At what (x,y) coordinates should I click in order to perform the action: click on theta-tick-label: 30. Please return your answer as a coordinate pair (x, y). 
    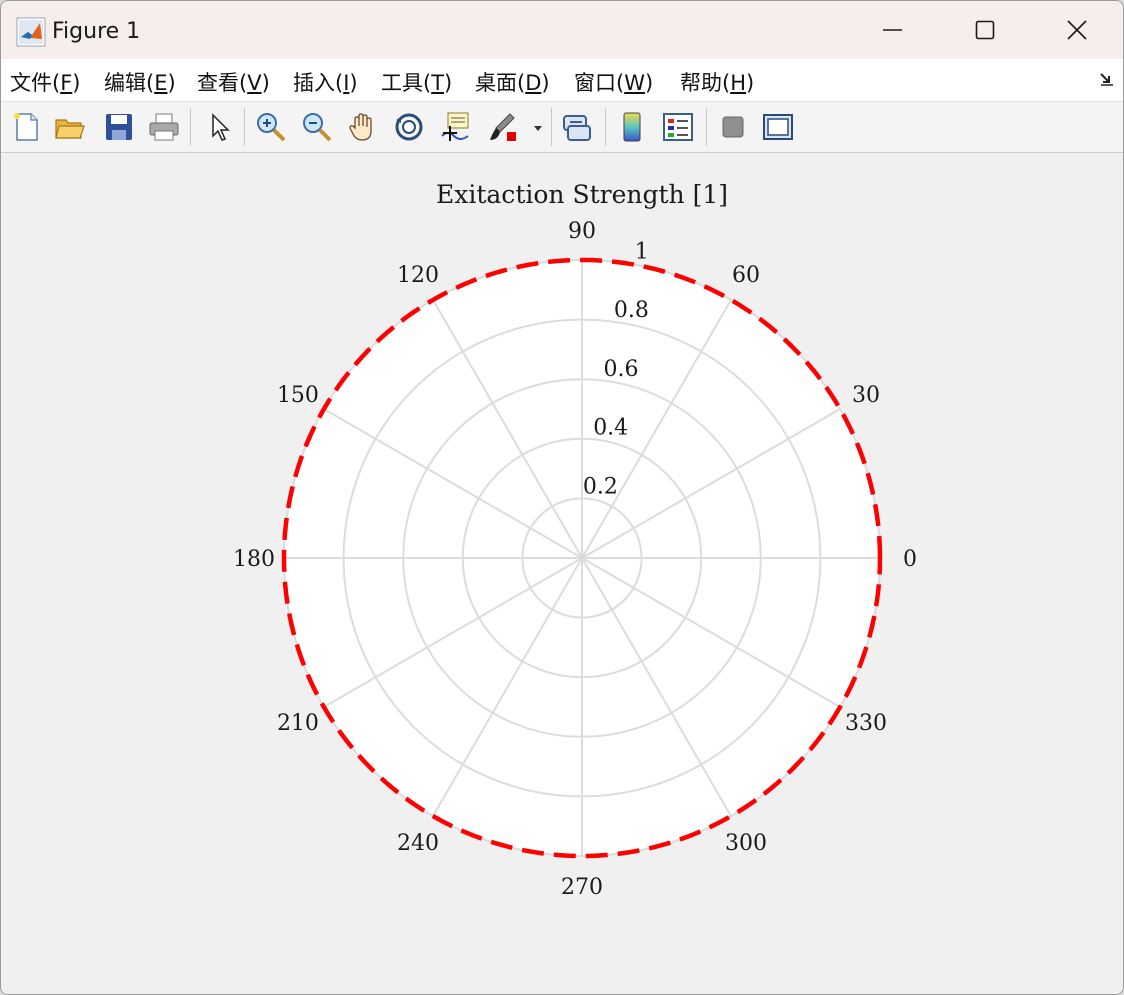
    Looking at the image, I should click on (866, 395).